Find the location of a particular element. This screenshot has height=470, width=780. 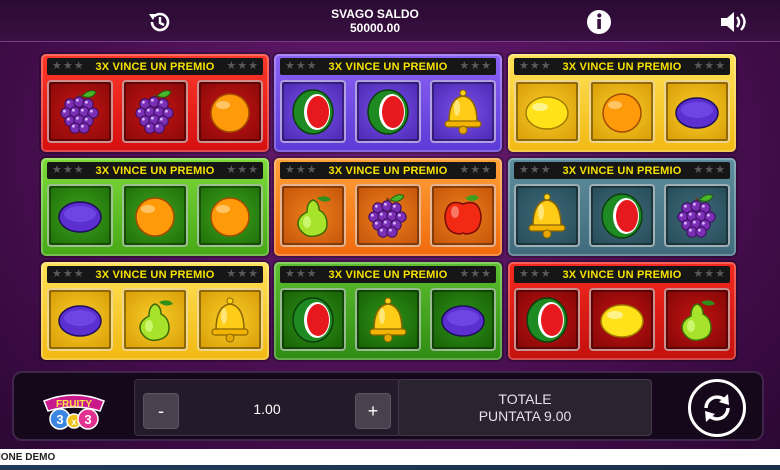

svg-text: x is located at coordinates (73, 422).